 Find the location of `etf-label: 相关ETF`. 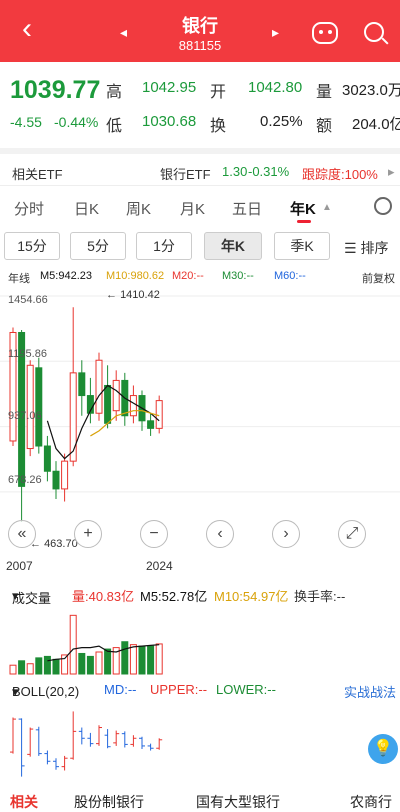

etf-label: 相关ETF is located at coordinates (37, 174).